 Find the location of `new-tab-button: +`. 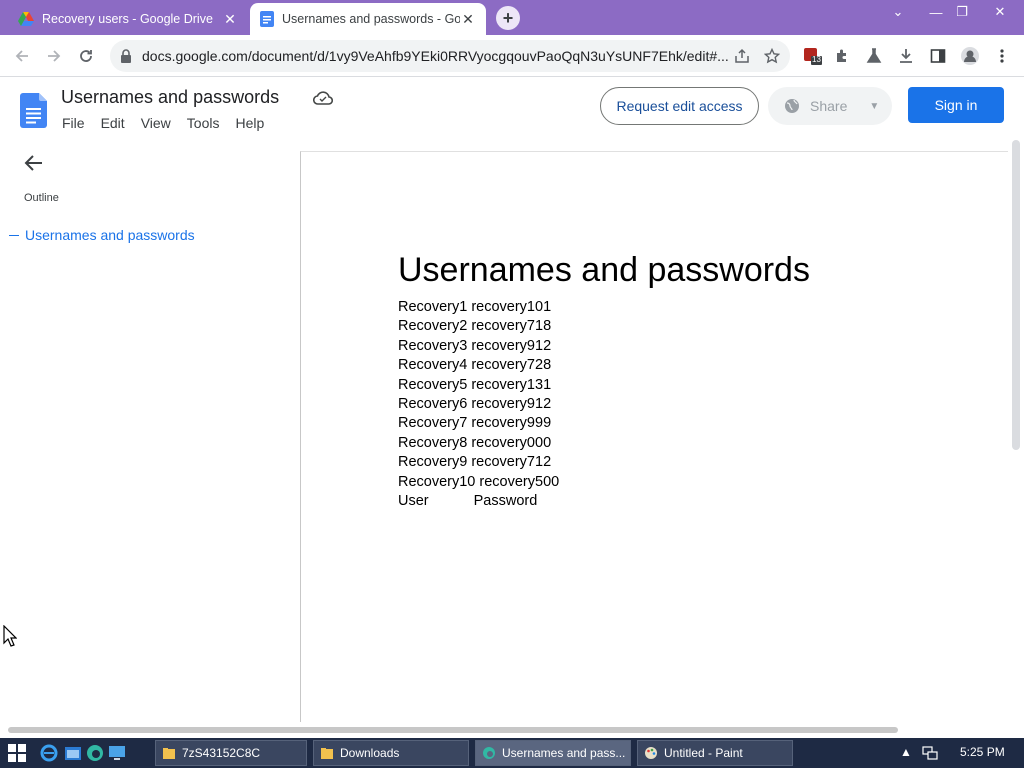

new-tab-button: + is located at coordinates (508, 18).